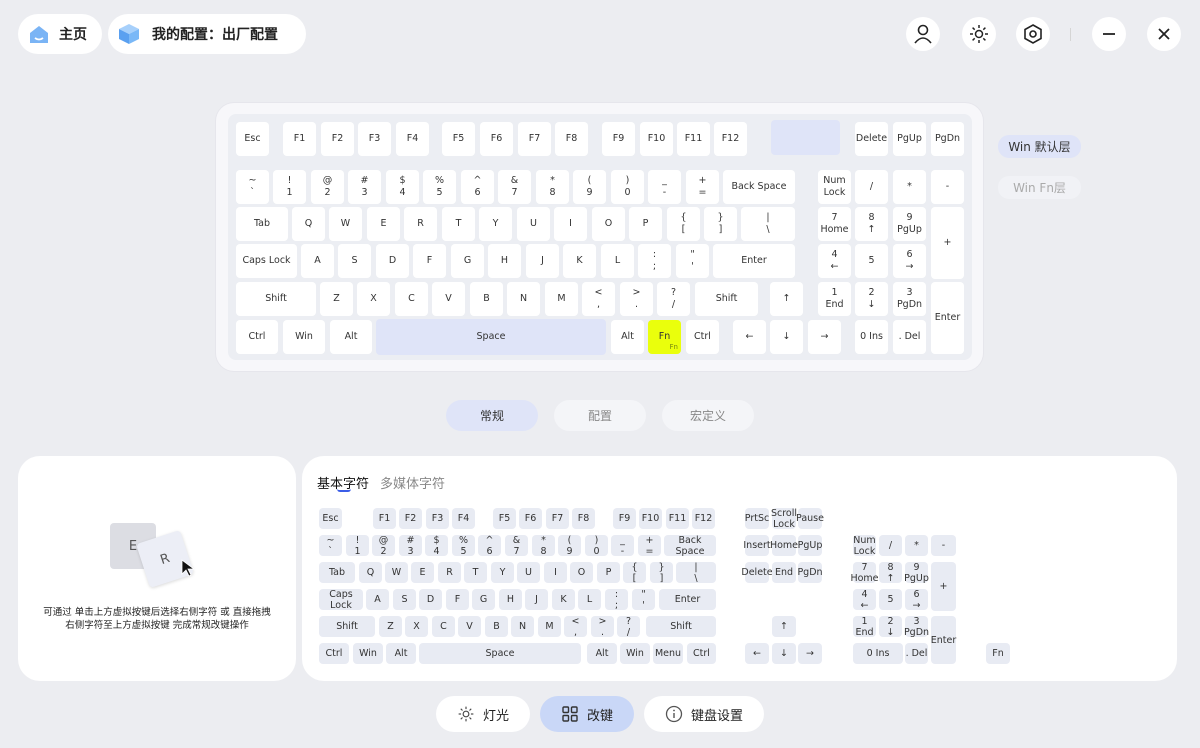 The image size is (1200, 748). What do you see at coordinates (475, 572) in the screenshot?
I see `b-t: T` at bounding box center [475, 572].